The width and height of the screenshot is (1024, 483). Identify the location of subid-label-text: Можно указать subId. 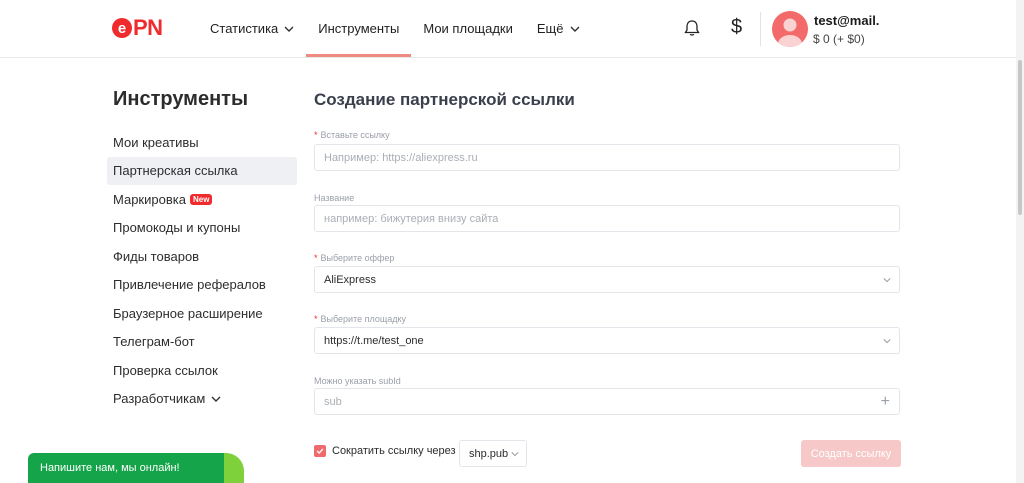
(357, 381).